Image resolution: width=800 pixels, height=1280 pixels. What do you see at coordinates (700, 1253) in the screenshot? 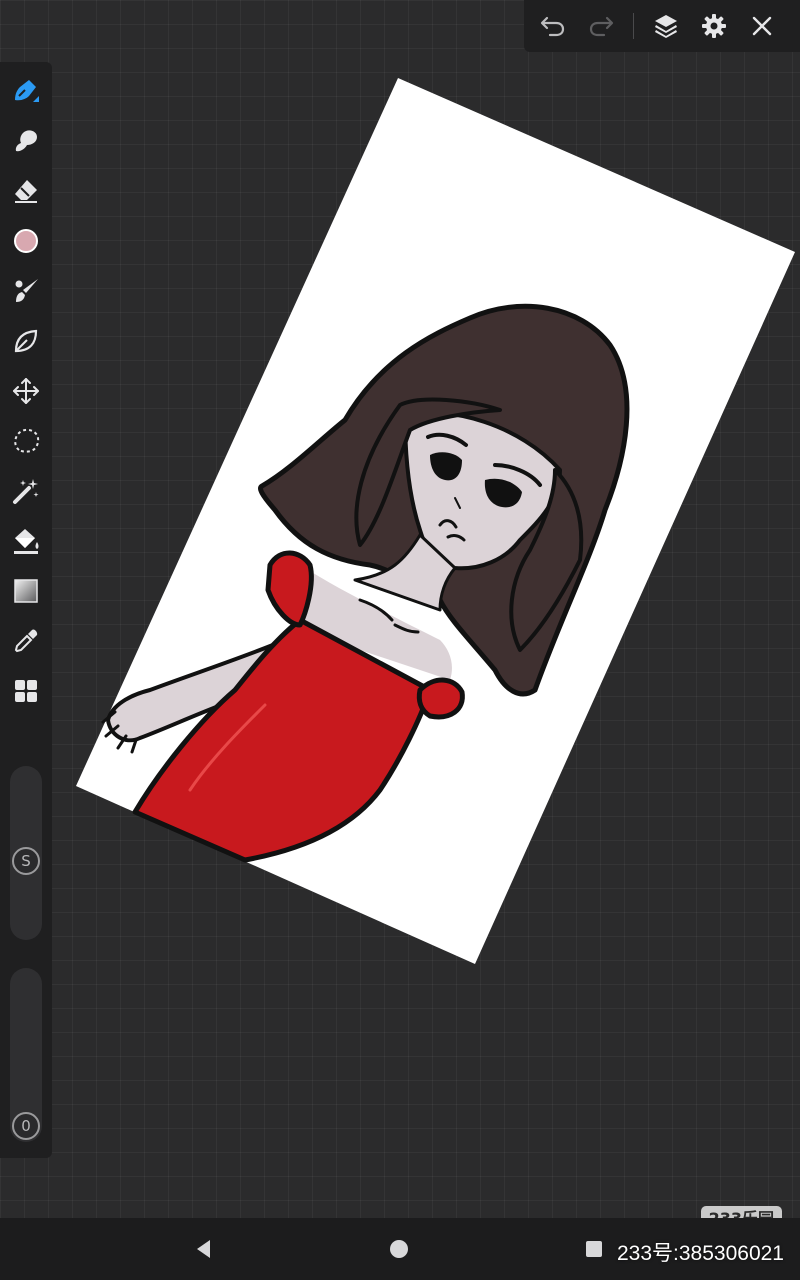
I see `watermark-id: 233号:385306021` at bounding box center [700, 1253].